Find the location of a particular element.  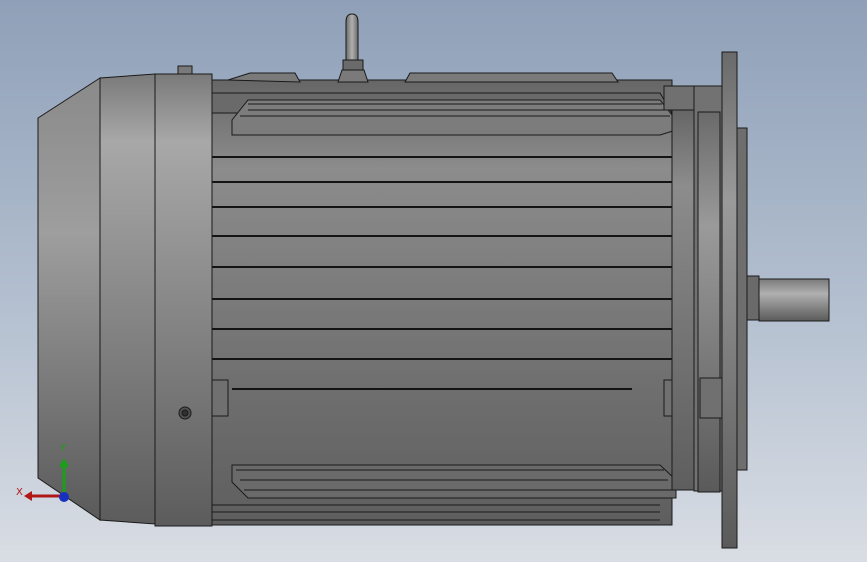

front-flange is located at coordinates (709, 300).